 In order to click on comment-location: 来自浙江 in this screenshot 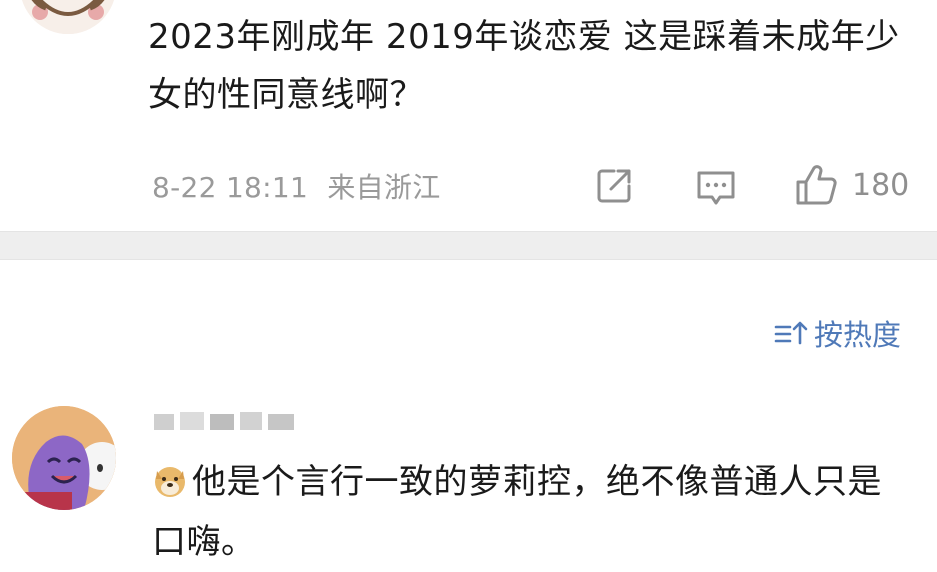, I will do `click(384, 187)`.